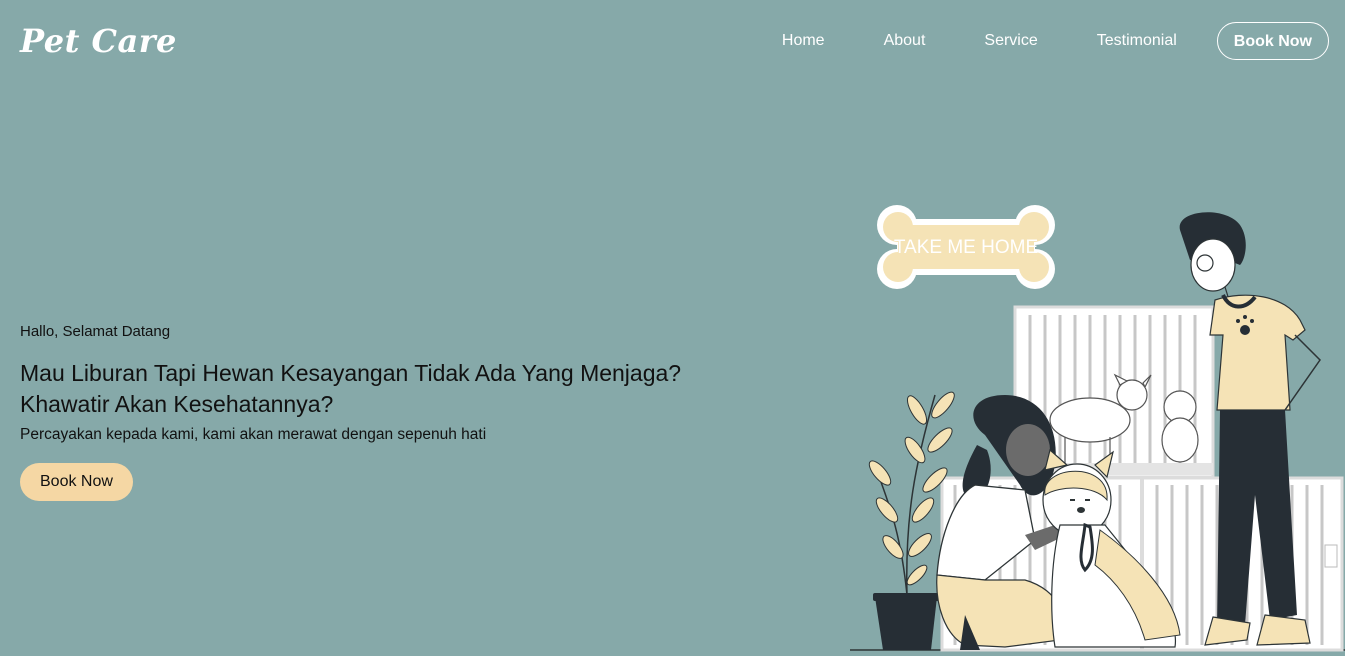 Image resolution: width=1345 pixels, height=656 pixels. Describe the element at coordinates (1272, 41) in the screenshot. I see `header-book-now-button: Book Now` at that location.